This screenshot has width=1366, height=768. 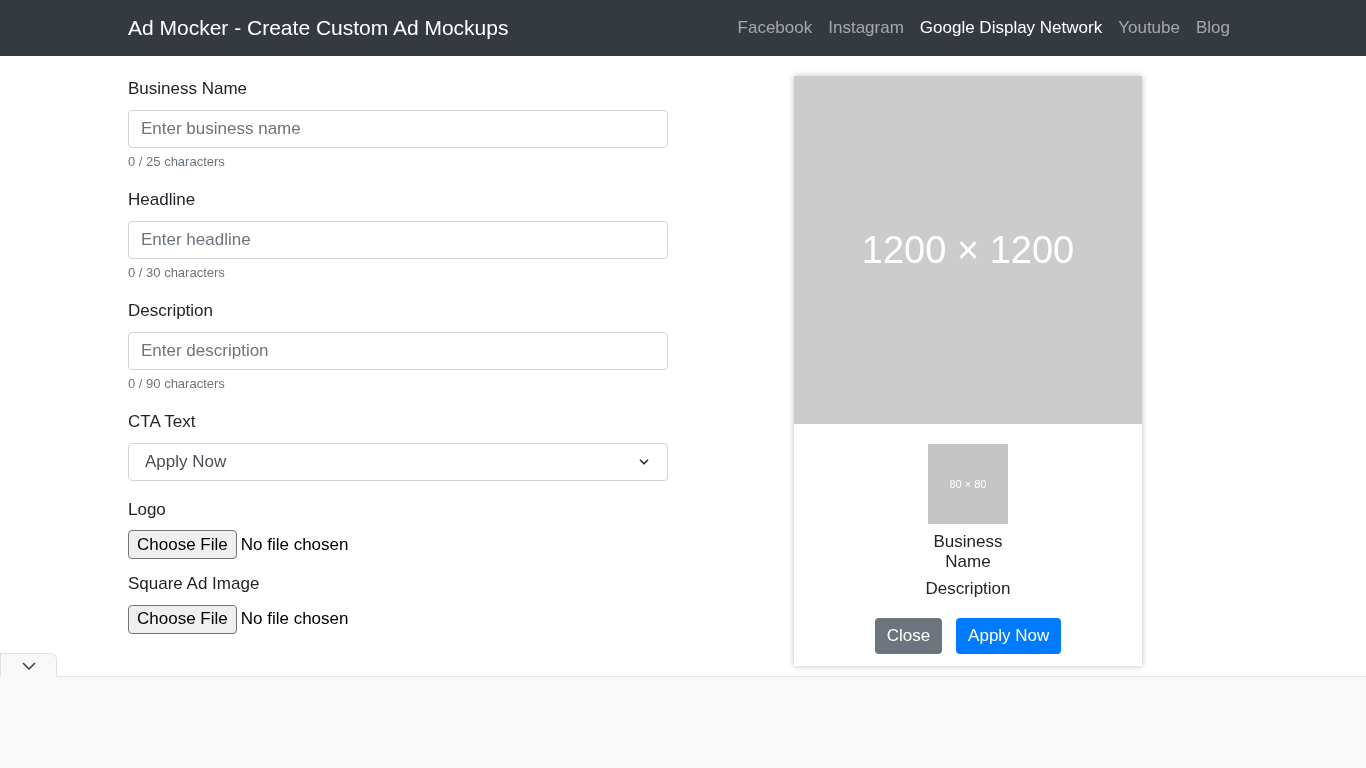 I want to click on nav-link: Youtube, so click(x=1149, y=28).